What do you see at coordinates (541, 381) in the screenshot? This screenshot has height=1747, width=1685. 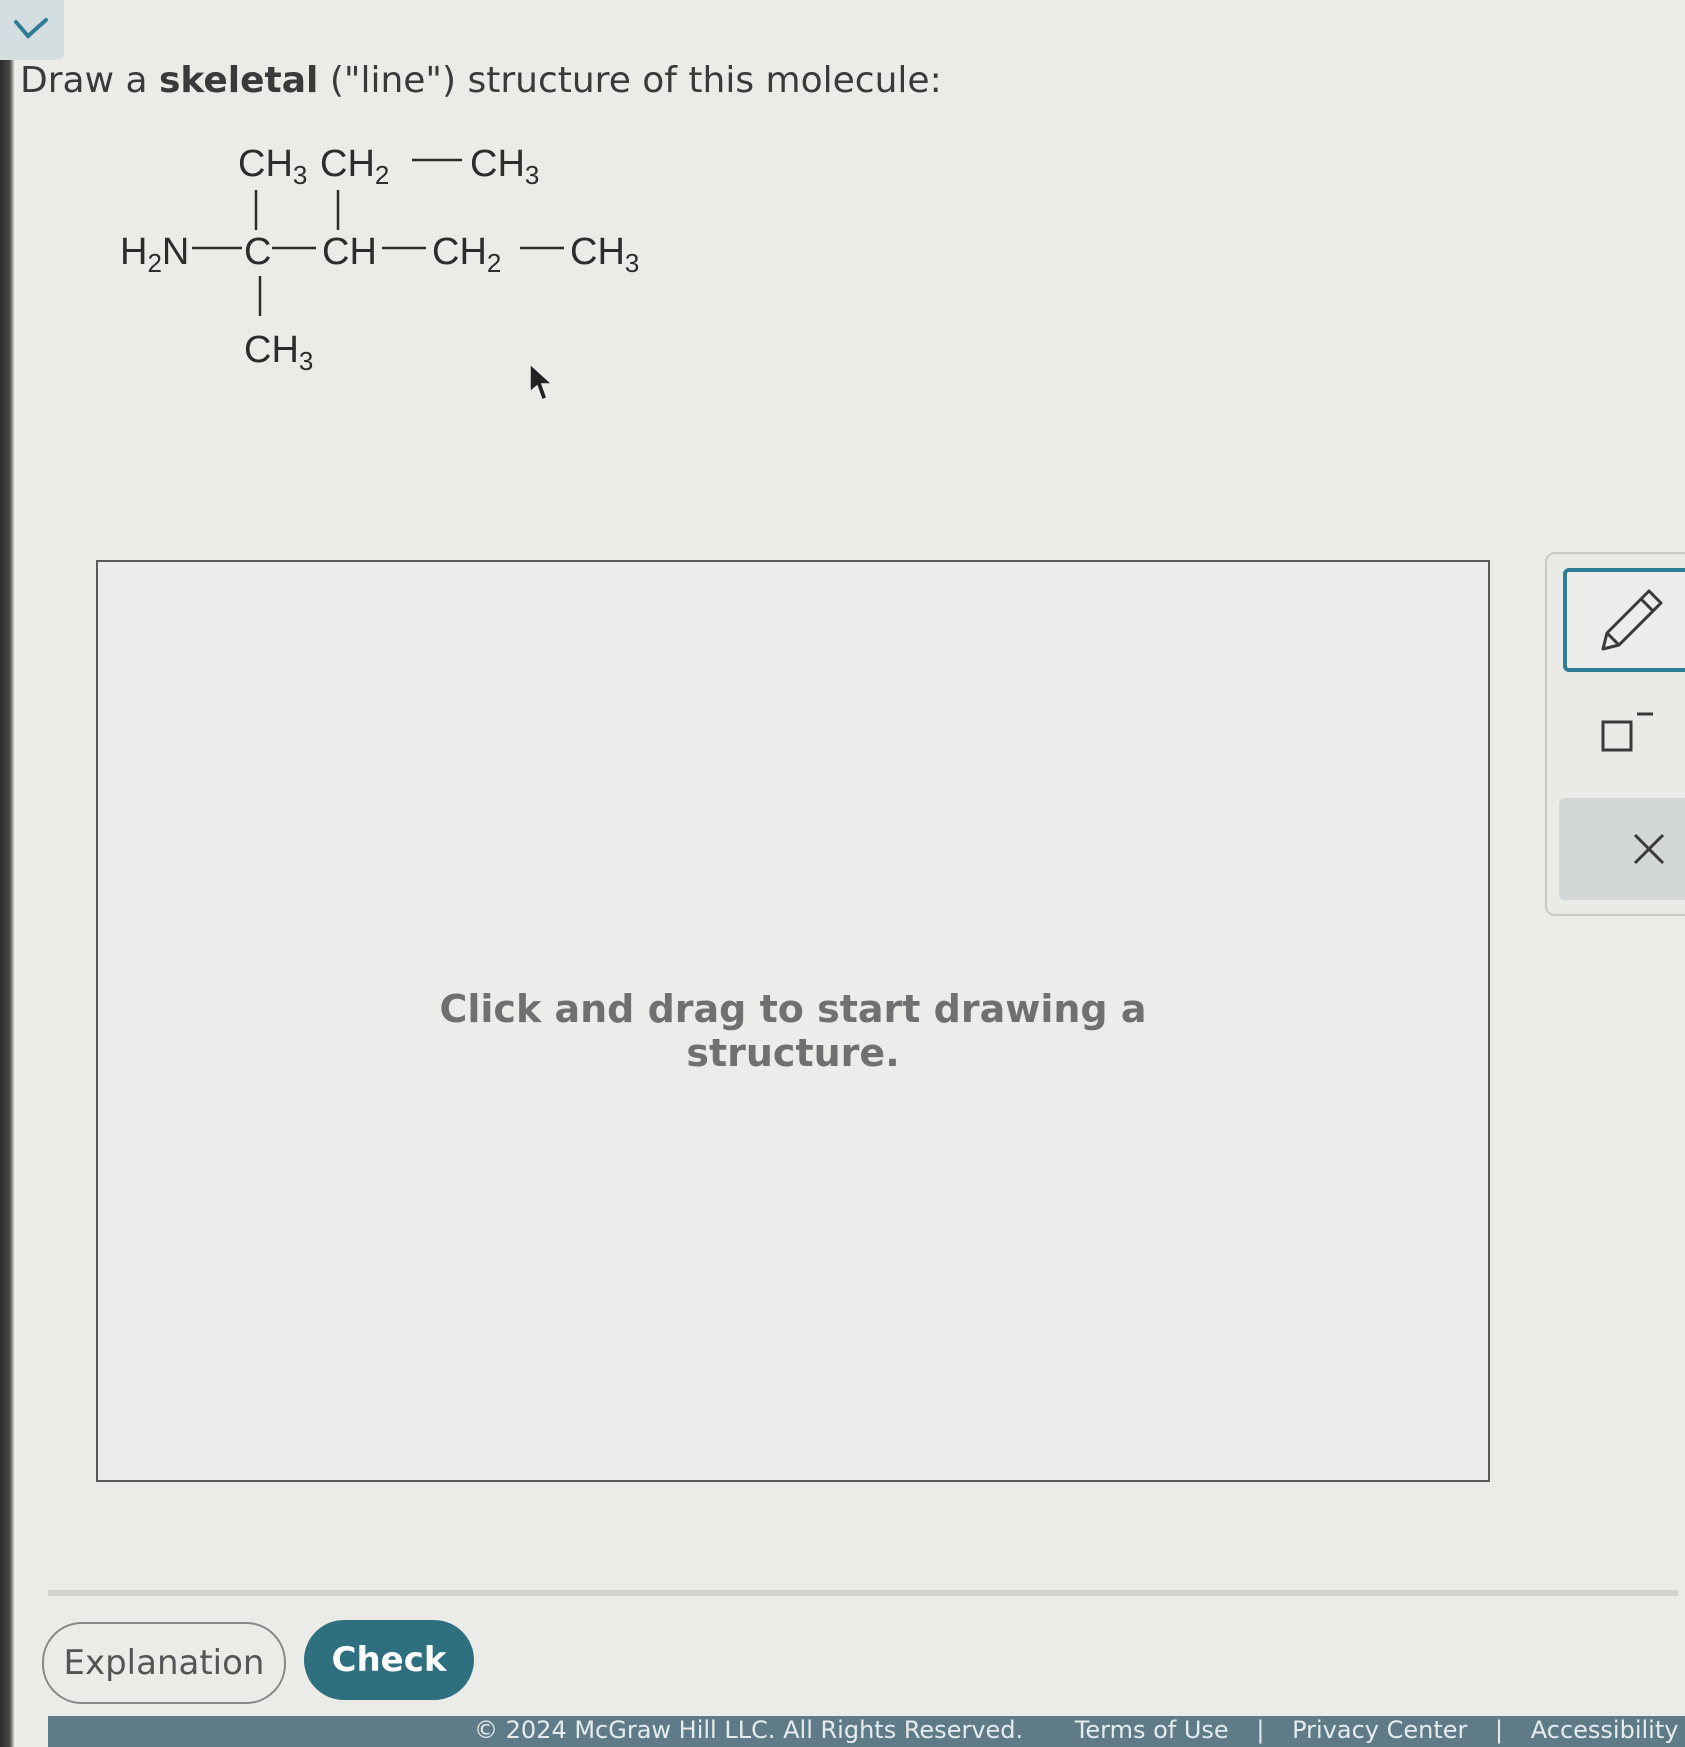 I see `mouse-cursor-icon` at bounding box center [541, 381].